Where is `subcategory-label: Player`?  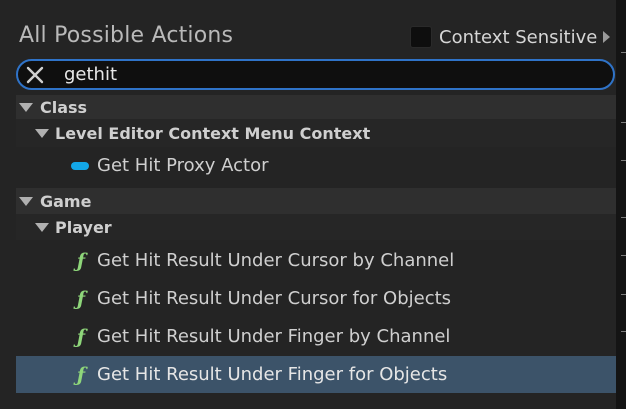
subcategory-label: Player is located at coordinates (83, 227).